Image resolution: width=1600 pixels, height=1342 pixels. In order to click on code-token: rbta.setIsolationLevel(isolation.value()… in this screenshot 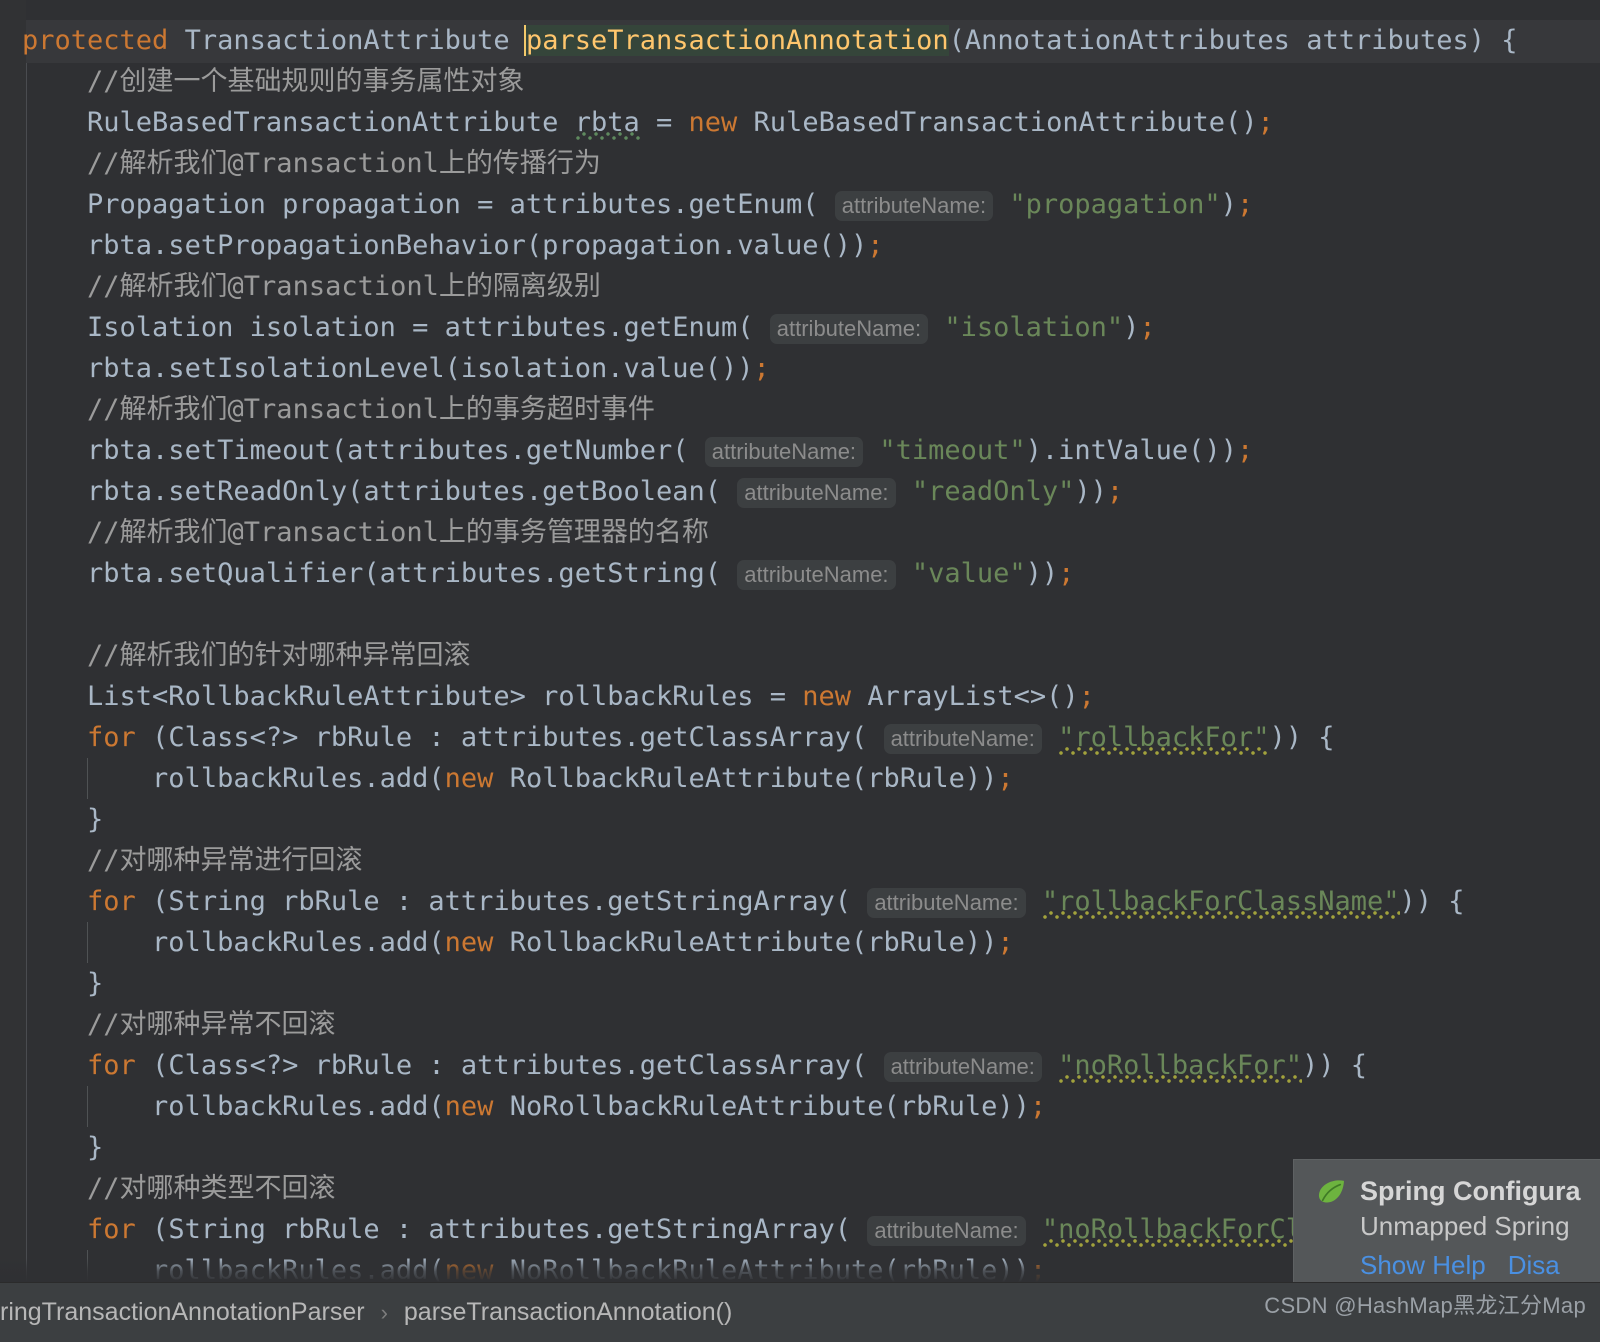, I will do `click(420, 368)`.